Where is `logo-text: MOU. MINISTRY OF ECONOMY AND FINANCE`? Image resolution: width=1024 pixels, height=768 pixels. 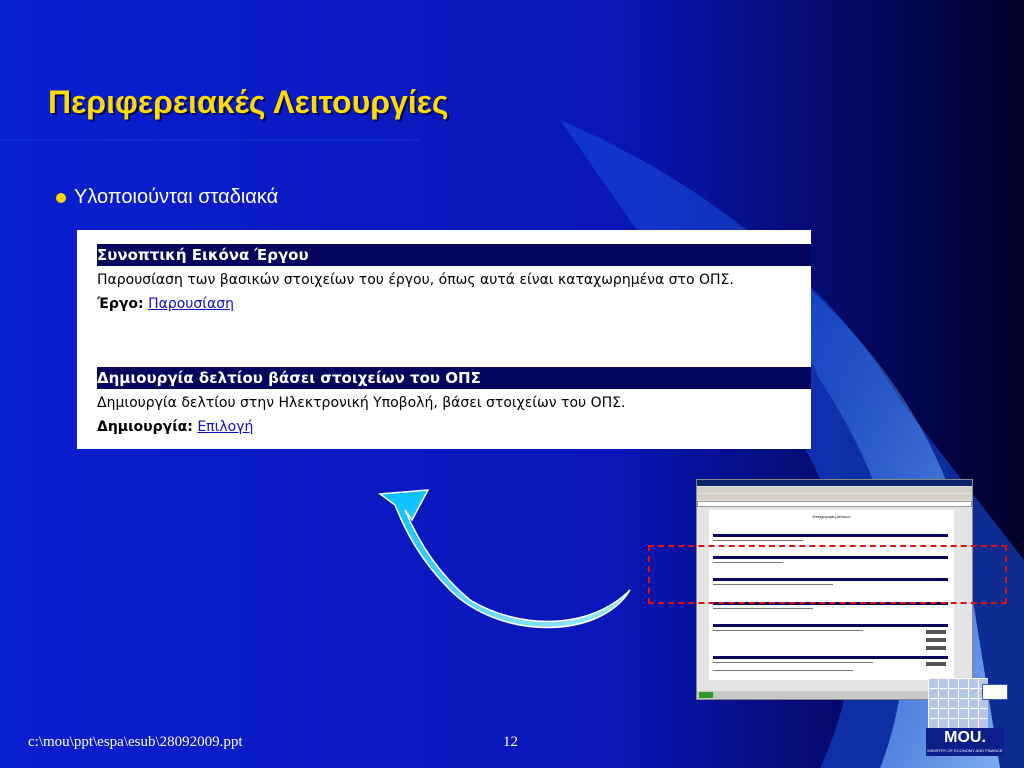 logo-text: MOU. MINISTRY OF ECONOMY AND FINANCE is located at coordinates (965, 742).